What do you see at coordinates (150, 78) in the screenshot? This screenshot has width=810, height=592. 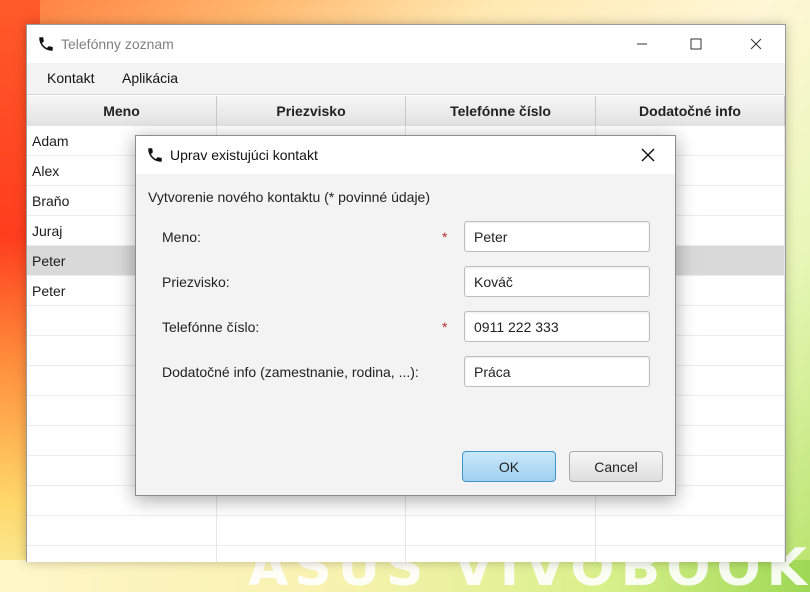 I see `menu-aplikacia: Aplikácia` at bounding box center [150, 78].